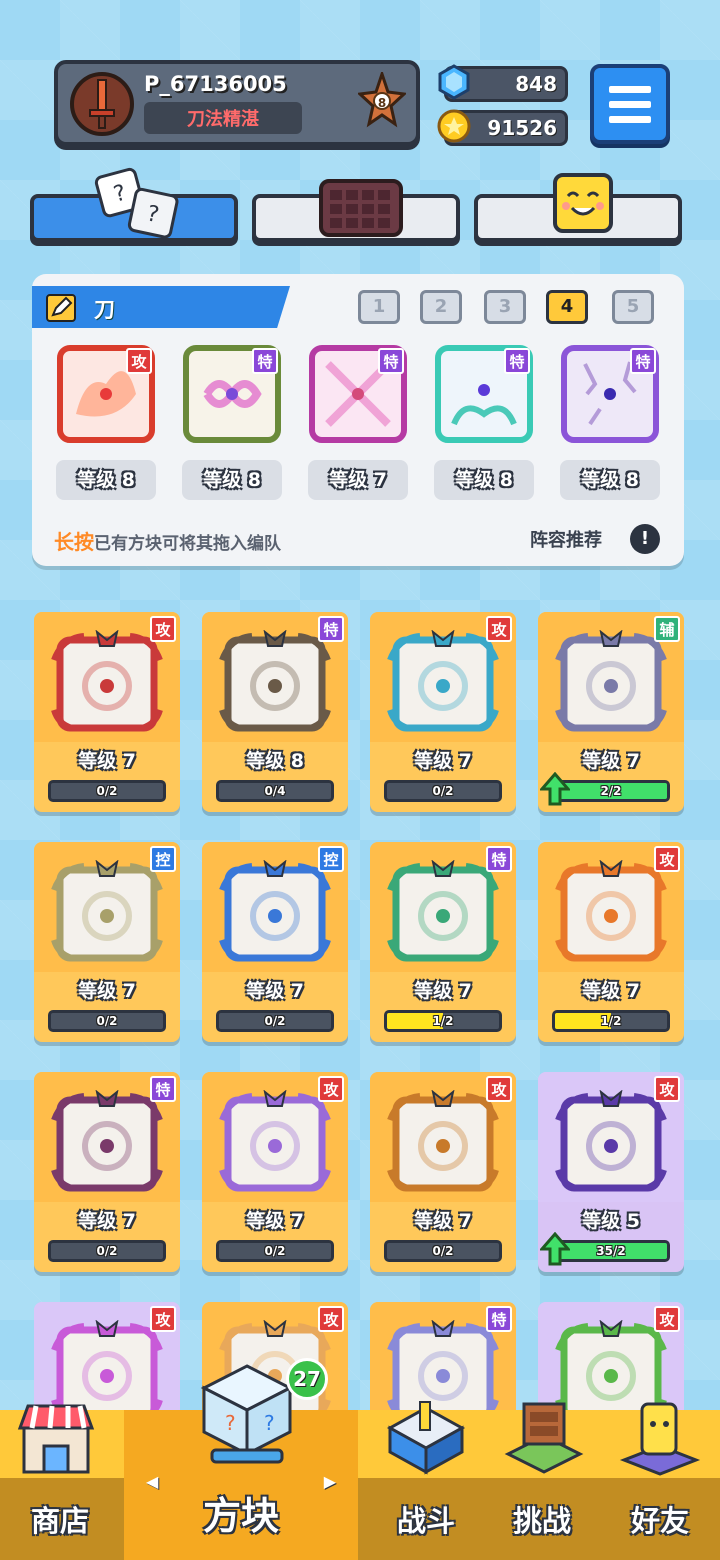  I want to click on deck-tab-2: 2, so click(441, 307).